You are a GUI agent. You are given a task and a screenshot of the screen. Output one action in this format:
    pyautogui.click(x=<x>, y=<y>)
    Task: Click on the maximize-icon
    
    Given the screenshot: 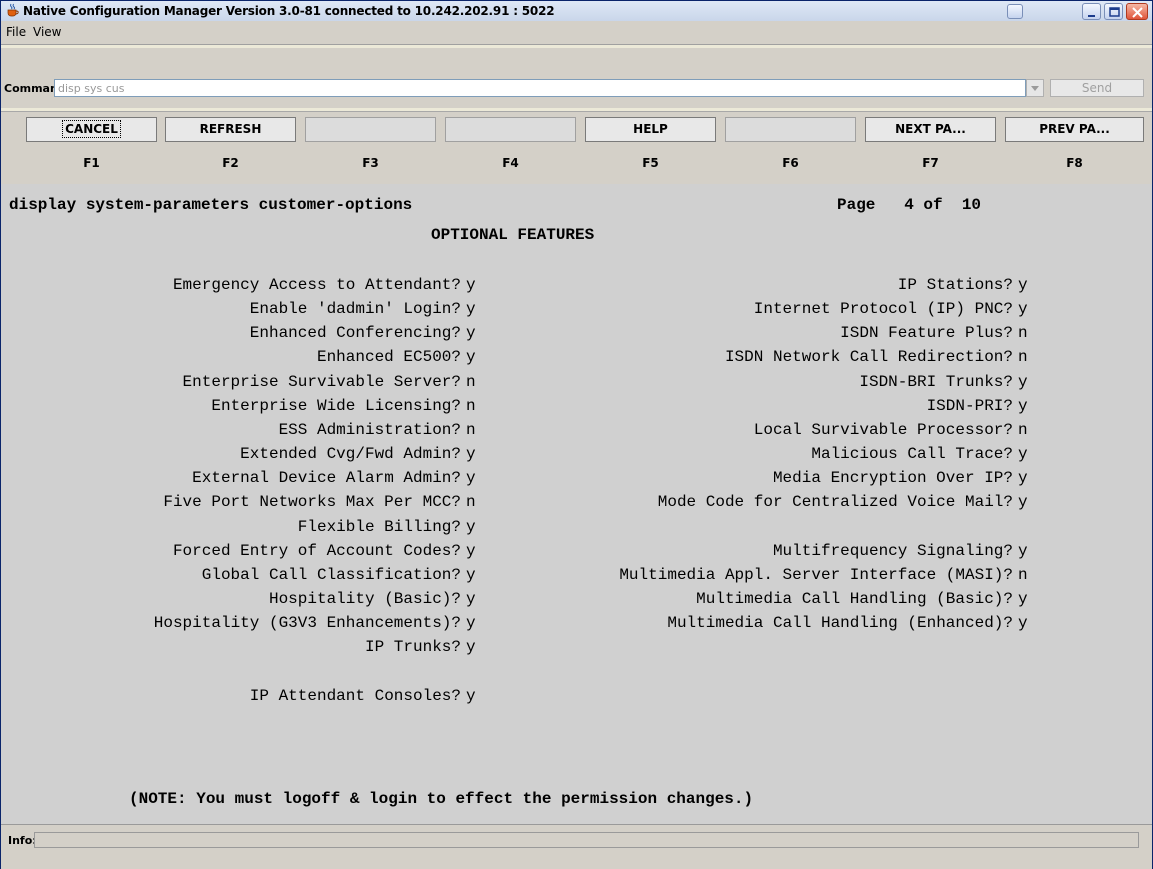 What is the action you would take?
    pyautogui.click(x=1114, y=12)
    